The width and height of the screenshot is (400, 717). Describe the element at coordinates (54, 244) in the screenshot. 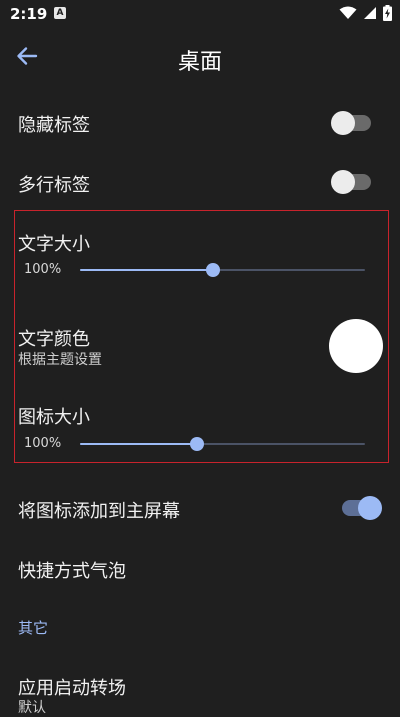

I see `text-size-label: 文字大小` at that location.